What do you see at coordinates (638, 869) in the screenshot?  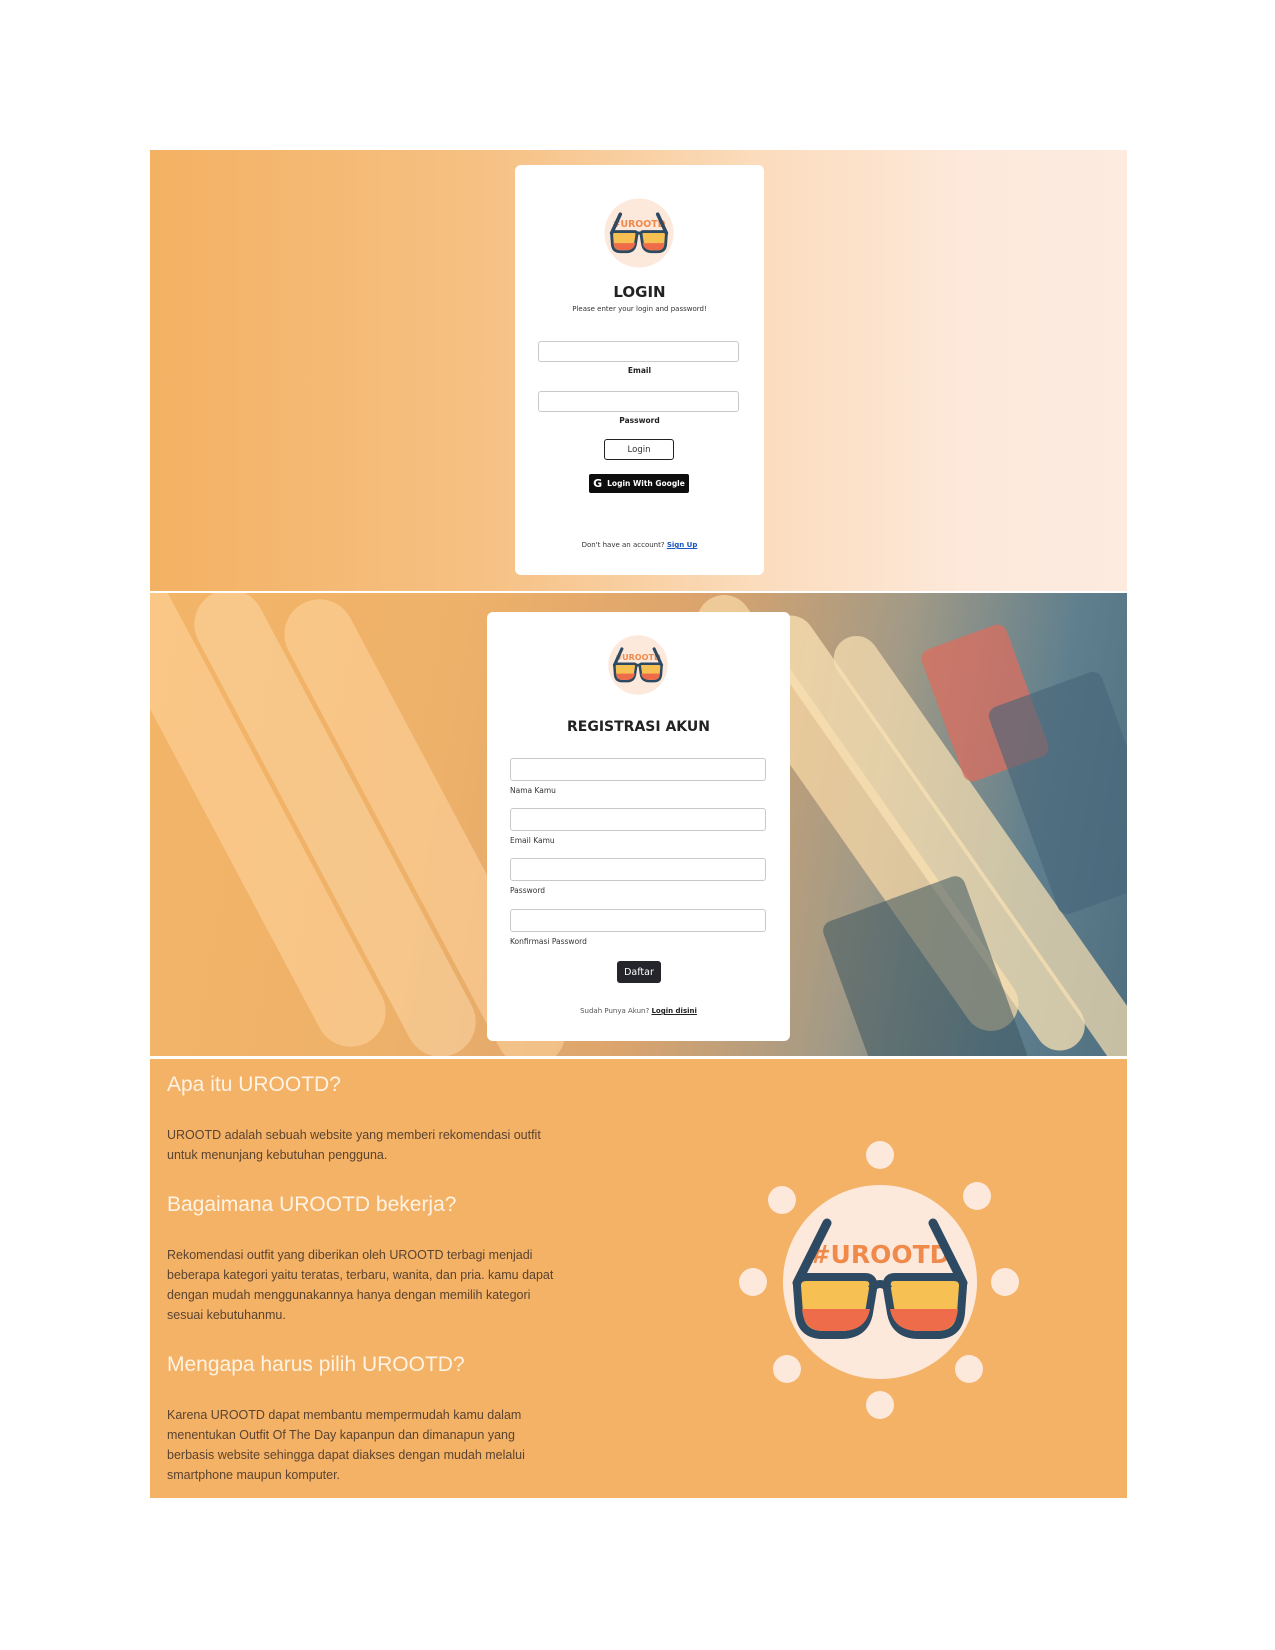 I see `register-password-input` at bounding box center [638, 869].